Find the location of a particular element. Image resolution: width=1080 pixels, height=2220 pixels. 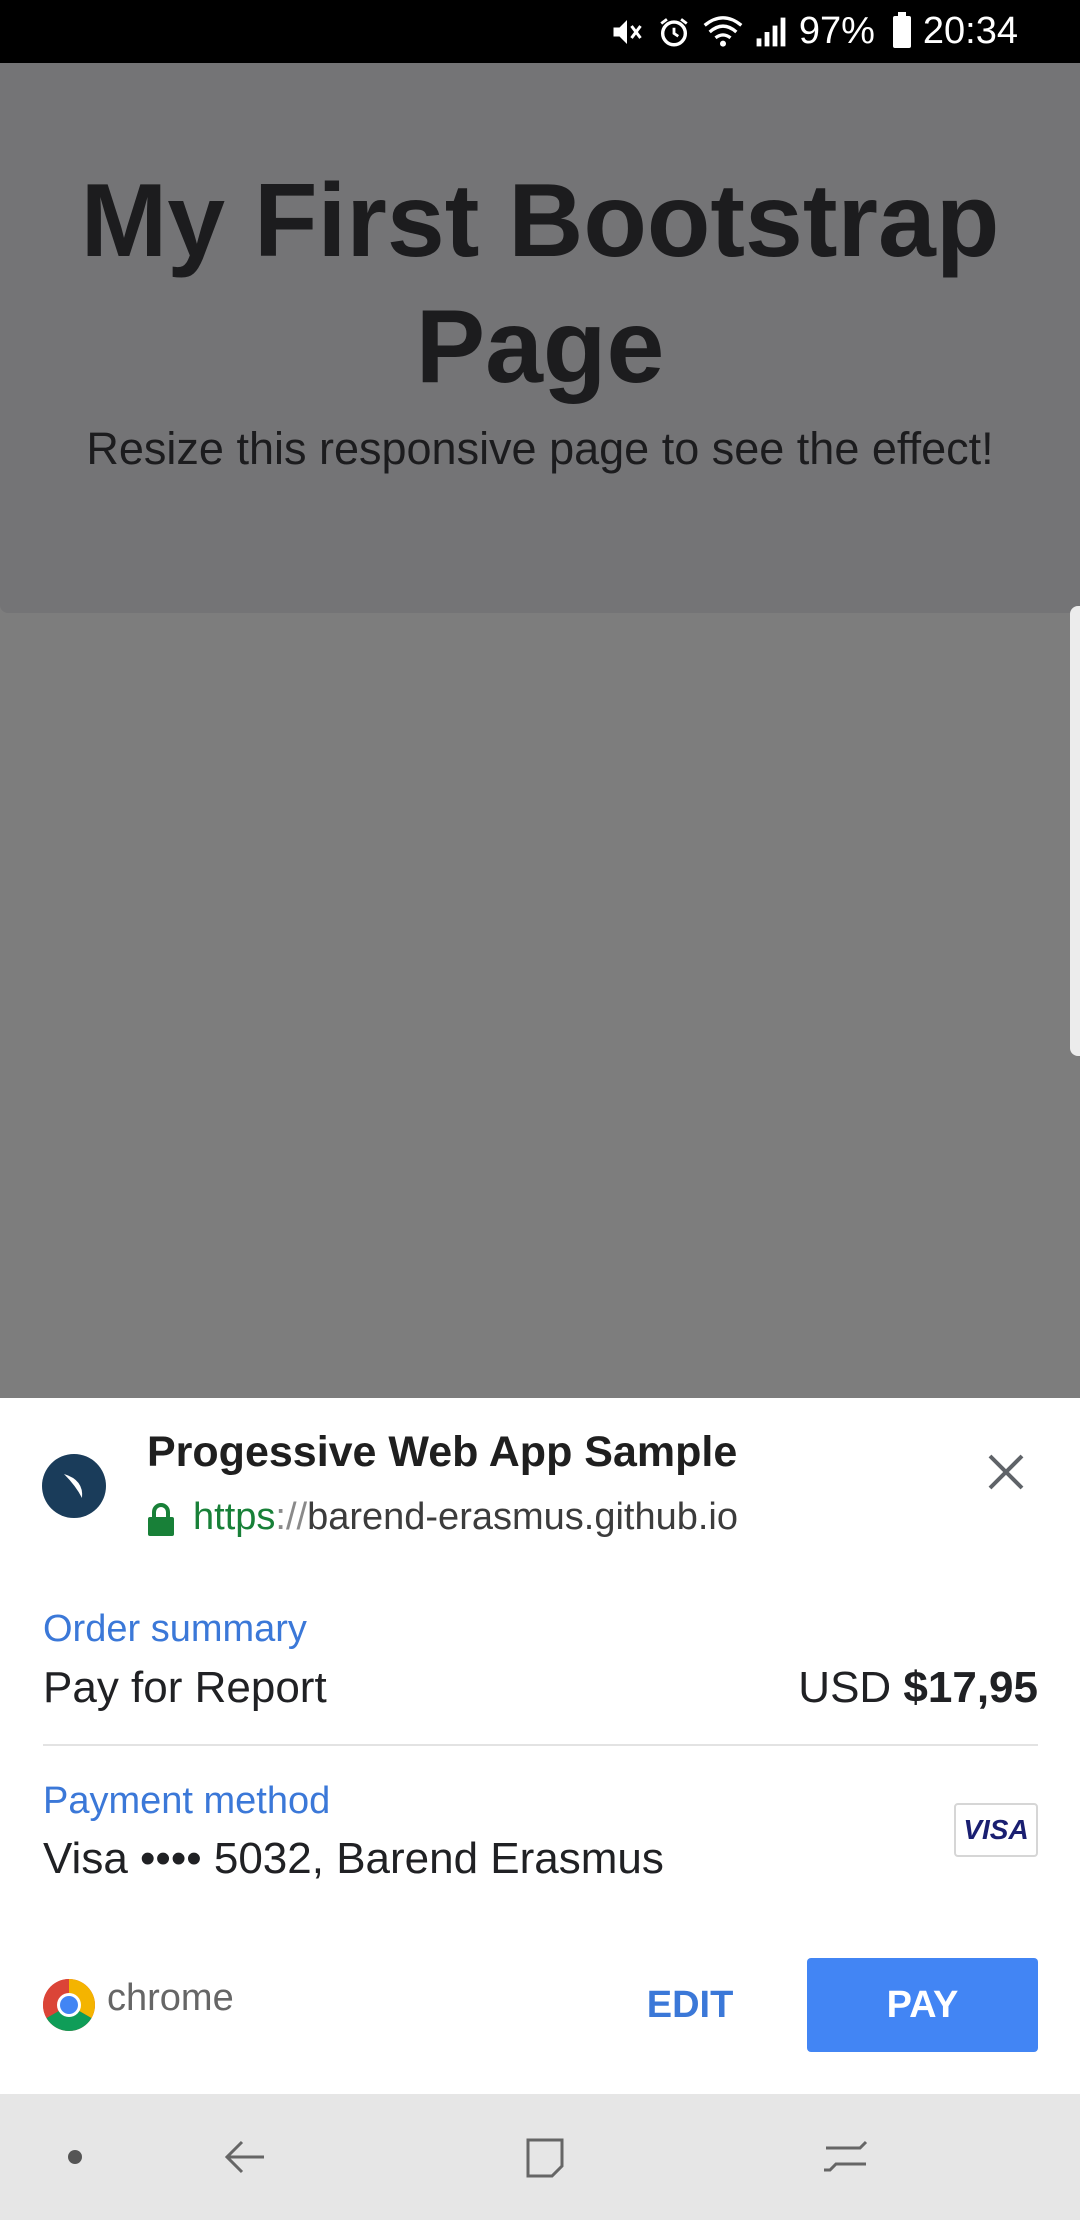

lock-icon is located at coordinates (161, 1519).